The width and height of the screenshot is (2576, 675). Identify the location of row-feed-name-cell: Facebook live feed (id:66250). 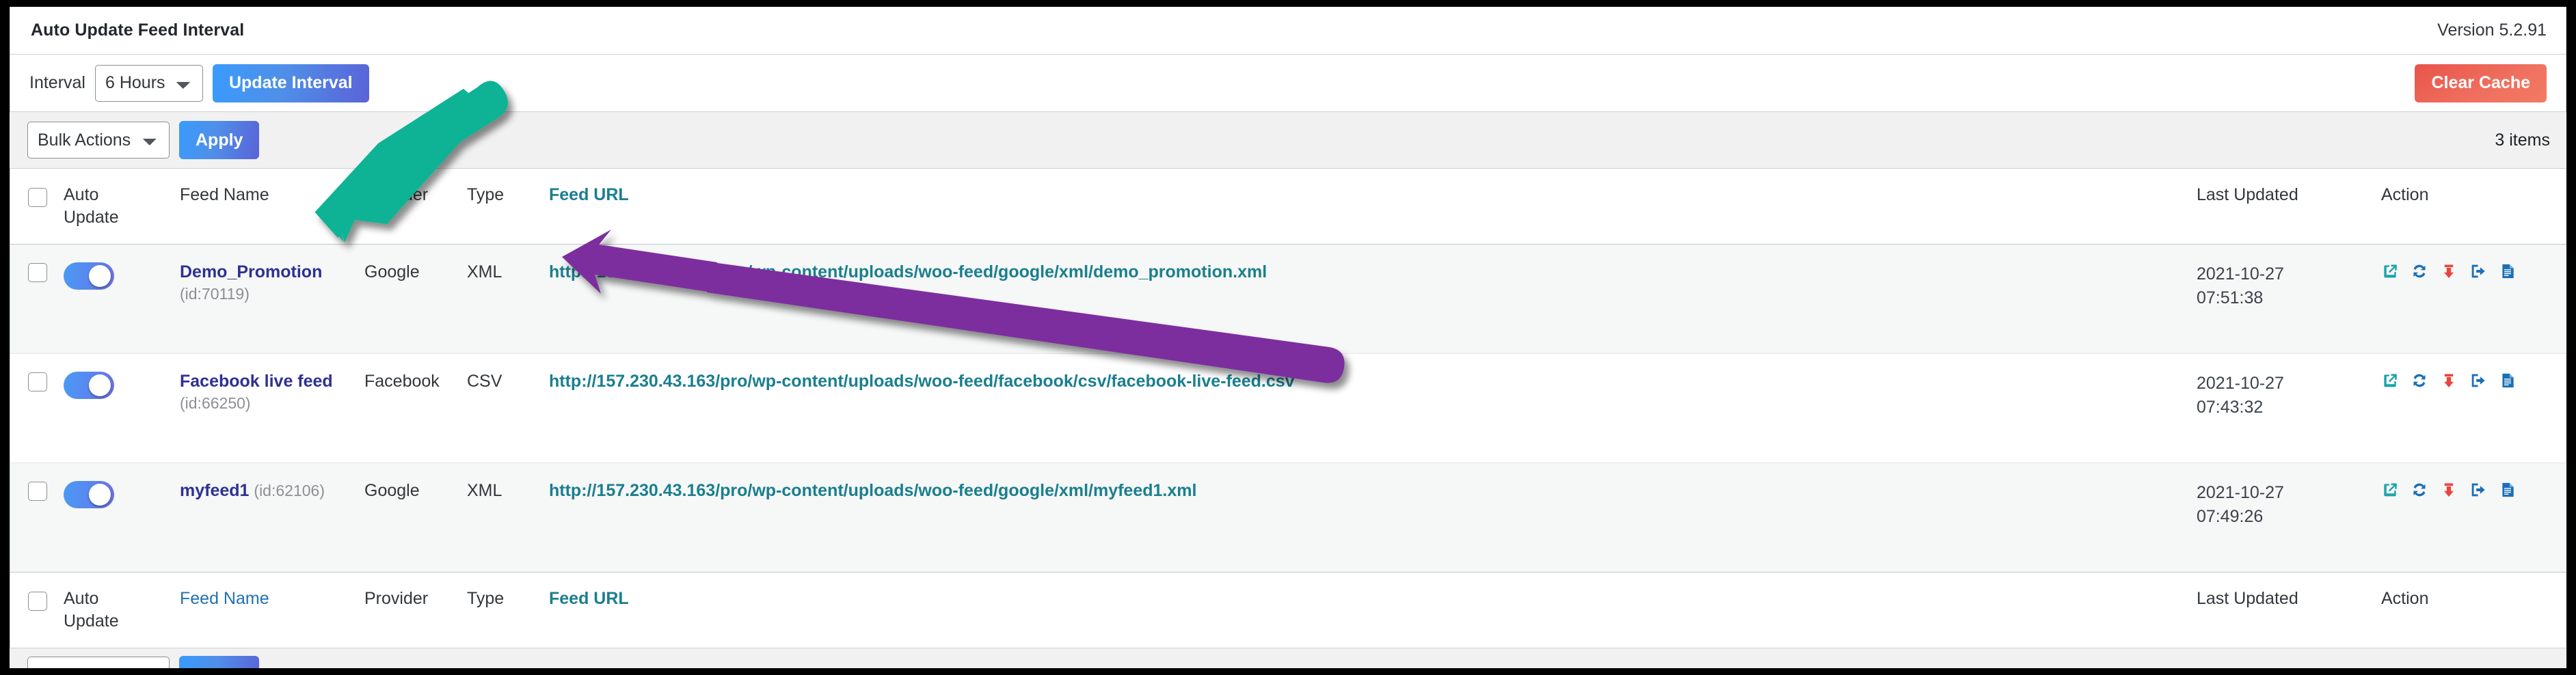
(272, 408).